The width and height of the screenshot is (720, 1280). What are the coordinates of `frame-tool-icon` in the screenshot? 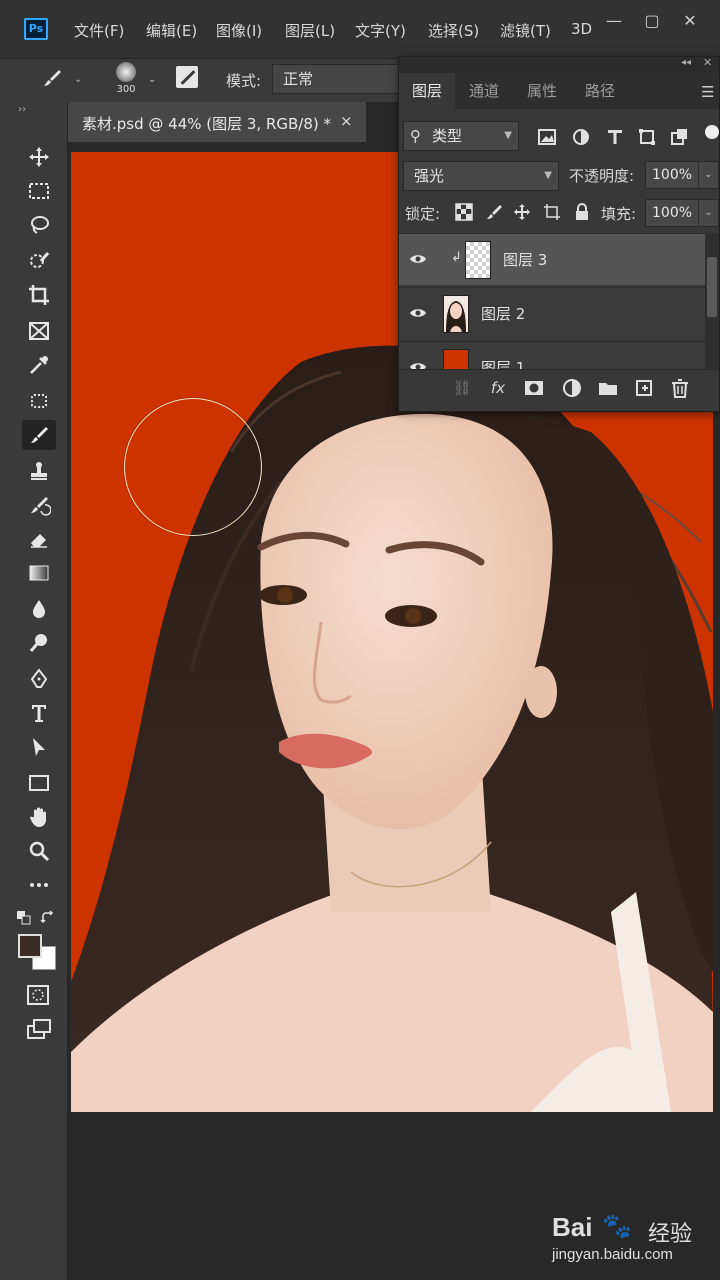 It's located at (39, 331).